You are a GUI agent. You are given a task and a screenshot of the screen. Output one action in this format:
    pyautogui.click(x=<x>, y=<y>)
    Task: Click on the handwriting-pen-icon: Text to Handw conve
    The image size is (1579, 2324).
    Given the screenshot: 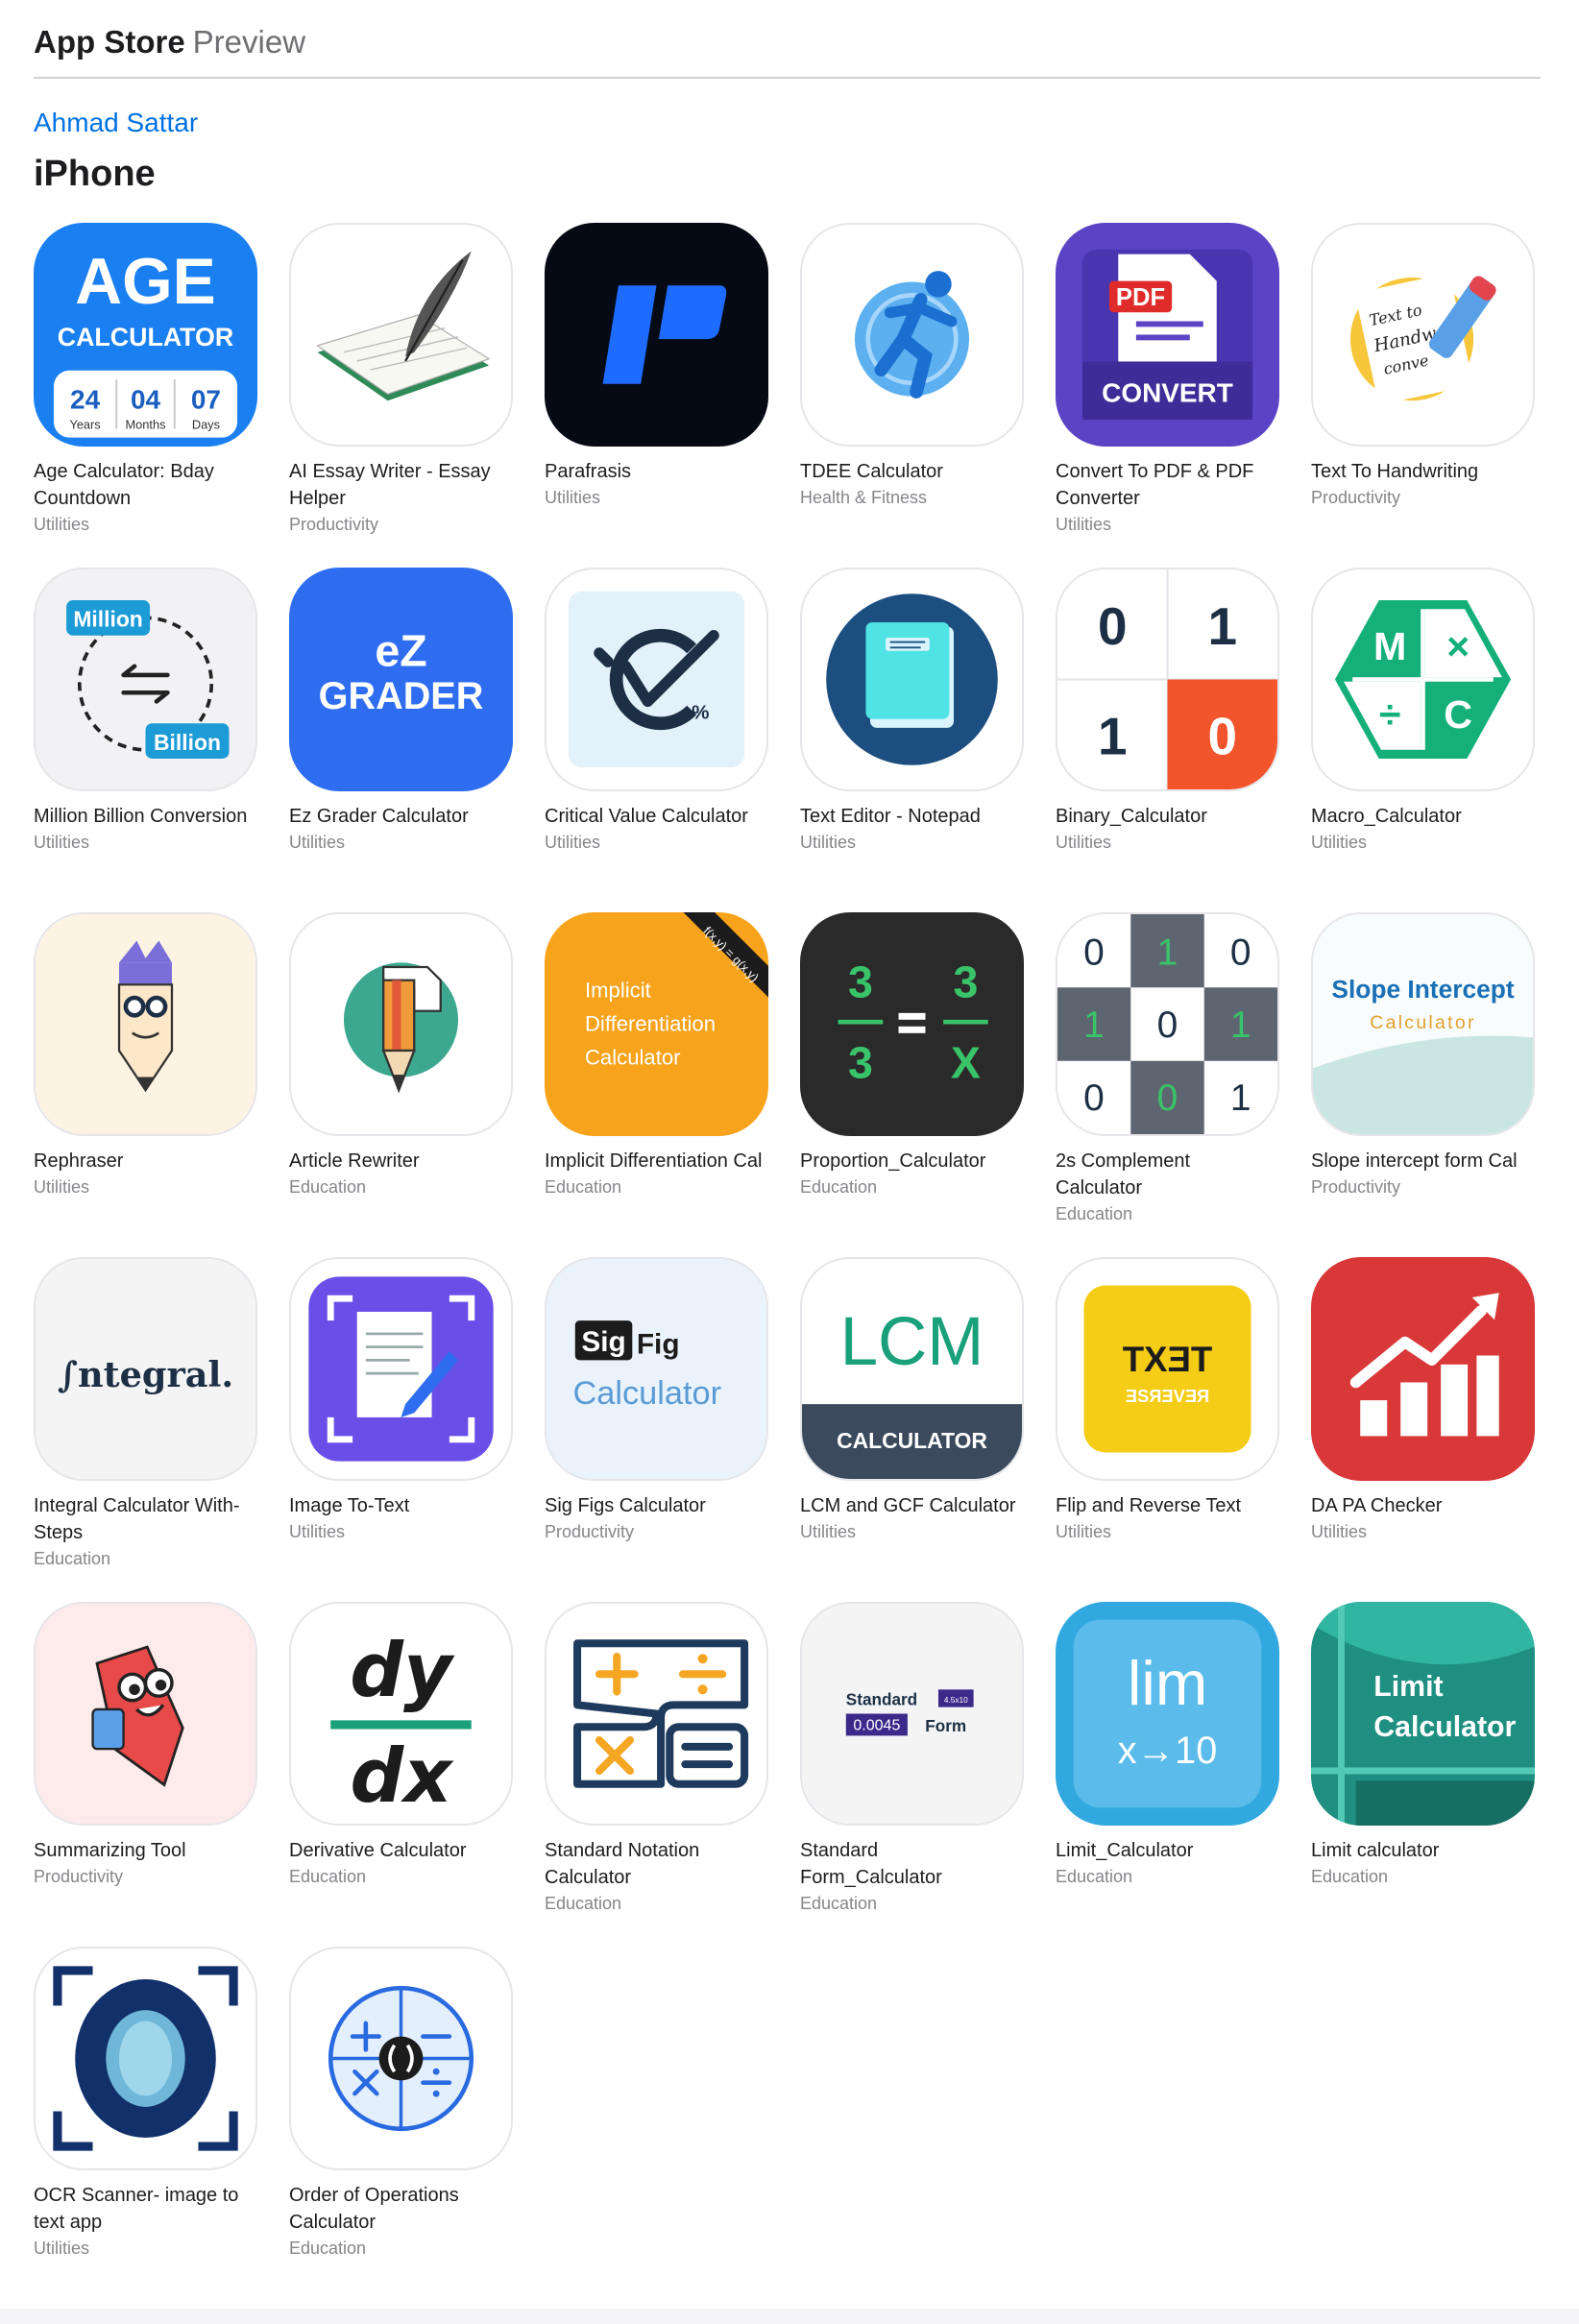 What is the action you would take?
    pyautogui.click(x=1423, y=335)
    